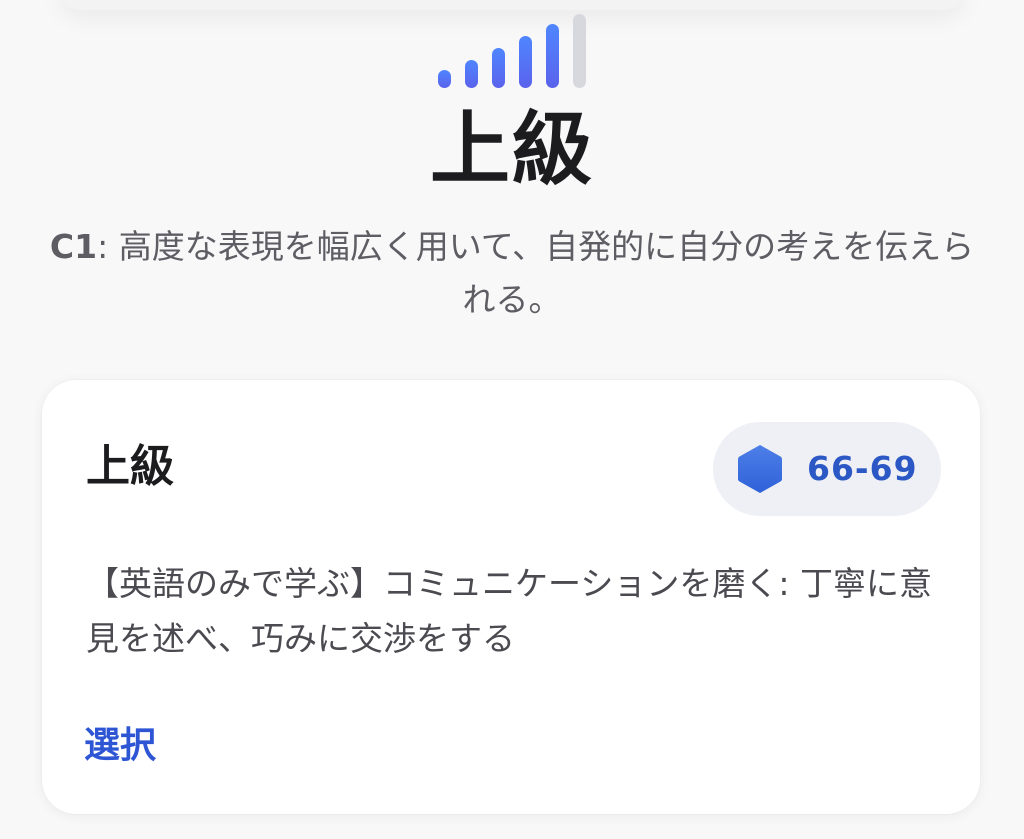 This screenshot has height=839, width=1024. Describe the element at coordinates (130, 466) in the screenshot. I see `course-title: 上級` at that location.